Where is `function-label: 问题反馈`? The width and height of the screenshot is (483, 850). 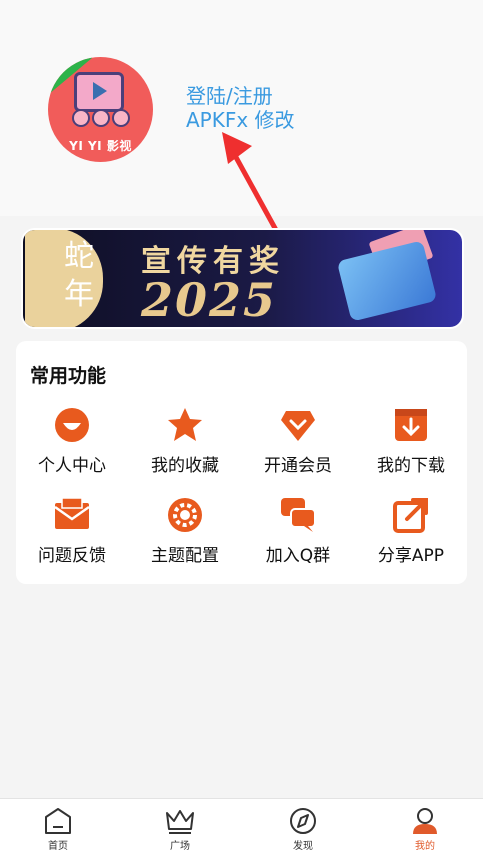
function-label: 问题反馈 is located at coordinates (72, 556).